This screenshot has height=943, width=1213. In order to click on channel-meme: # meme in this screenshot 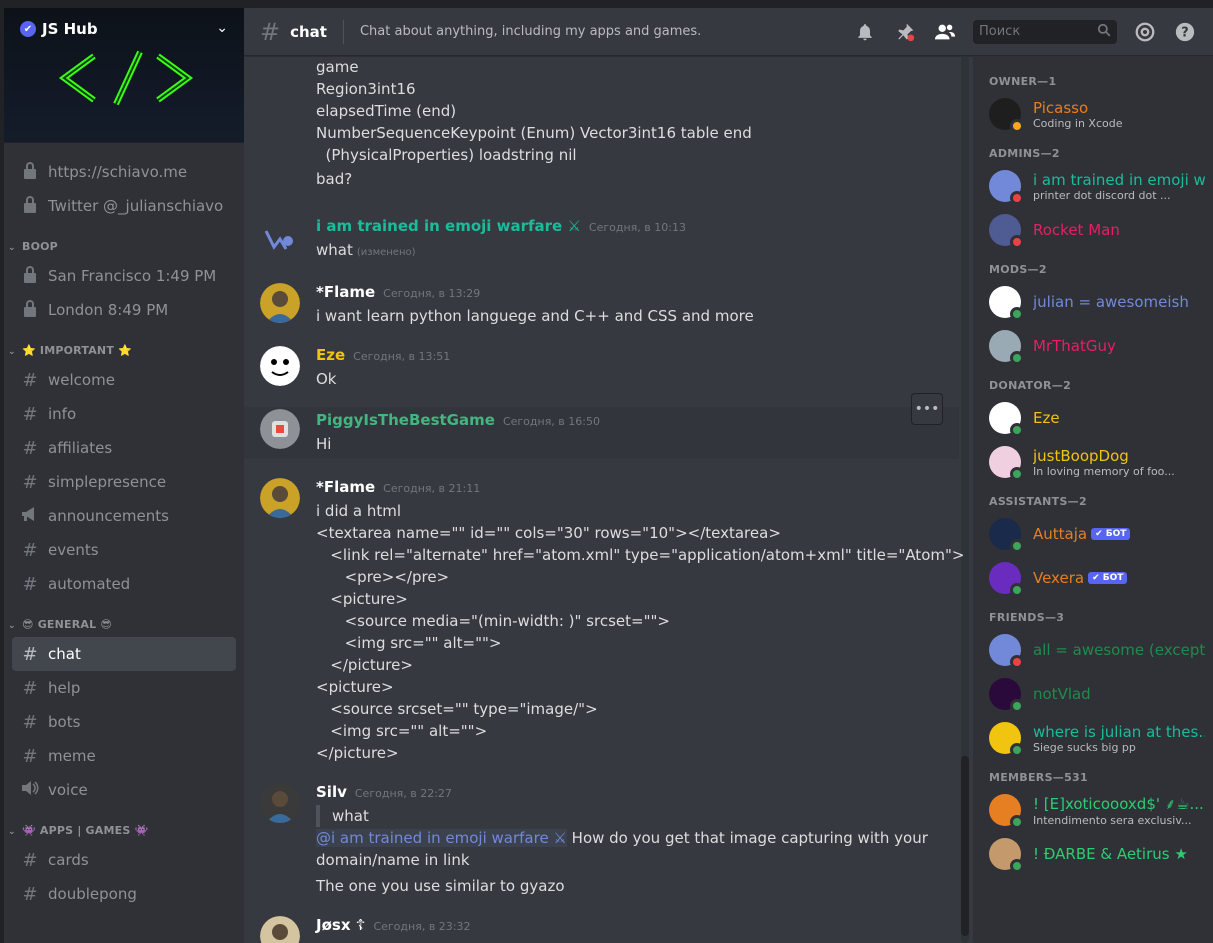, I will do `click(124, 756)`.